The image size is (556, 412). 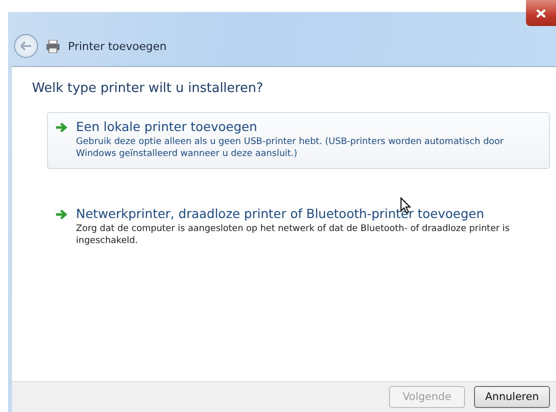 What do you see at coordinates (117, 46) in the screenshot?
I see `window-title: Printer toevoegen` at bounding box center [117, 46].